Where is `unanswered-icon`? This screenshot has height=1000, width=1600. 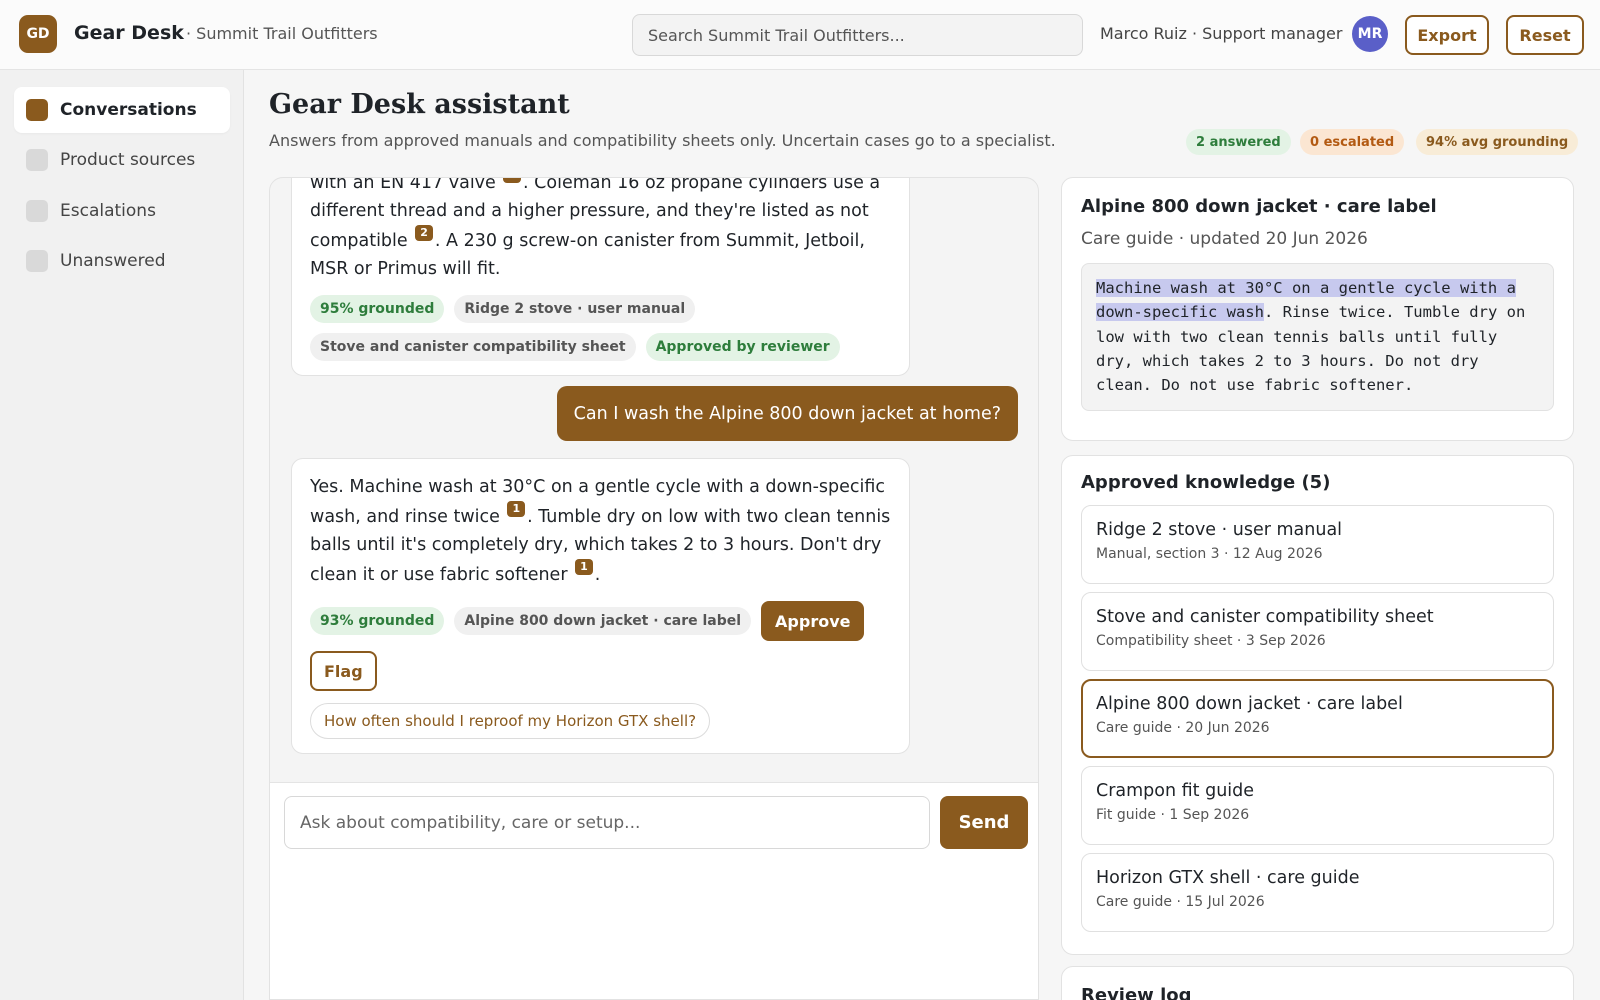
unanswered-icon is located at coordinates (37, 261).